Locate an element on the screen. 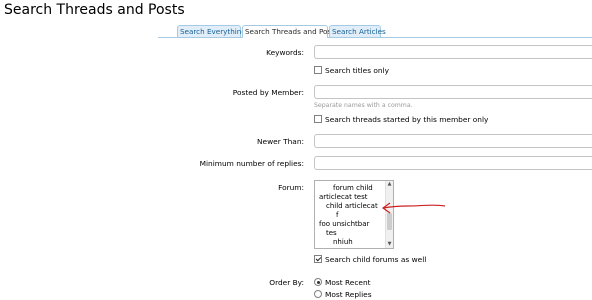 The image size is (592, 300). search-child-forums-checkbox is located at coordinates (318, 259).